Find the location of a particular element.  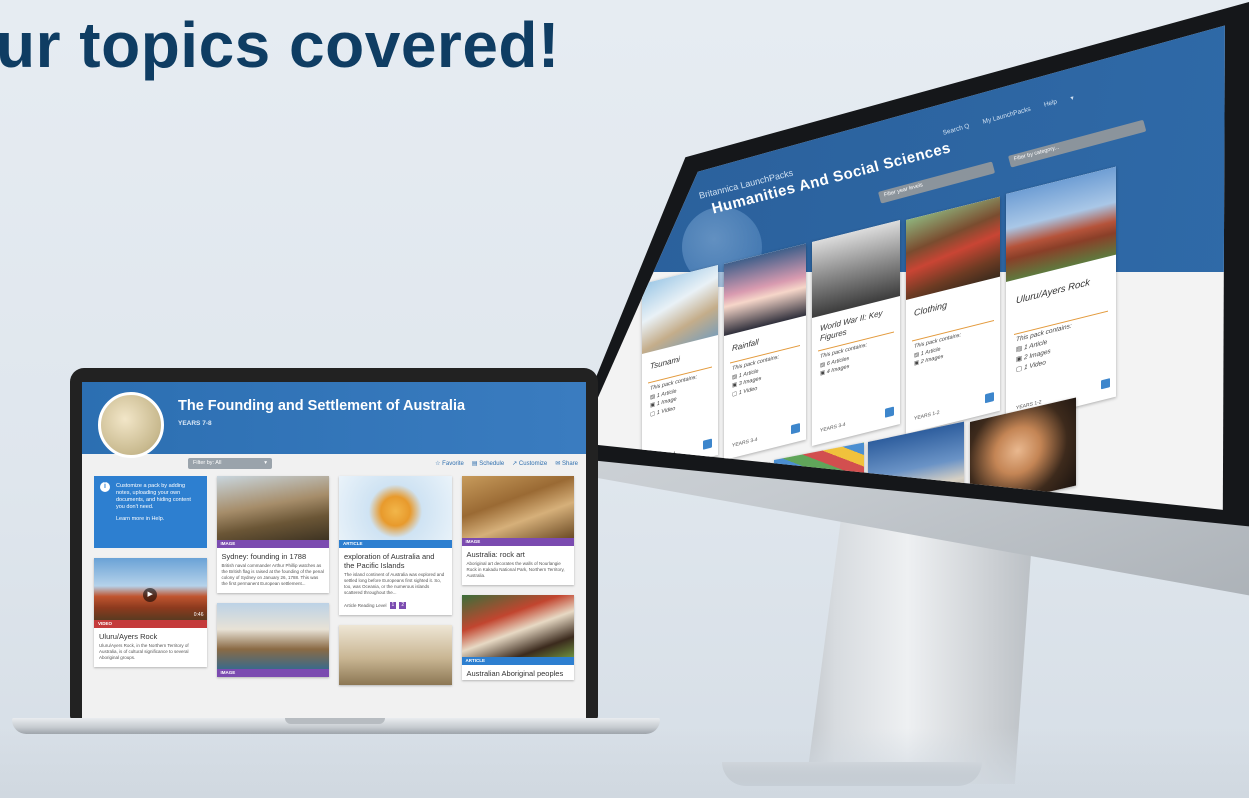

card-title: Australia: rock art is located at coordinates (495, 554).